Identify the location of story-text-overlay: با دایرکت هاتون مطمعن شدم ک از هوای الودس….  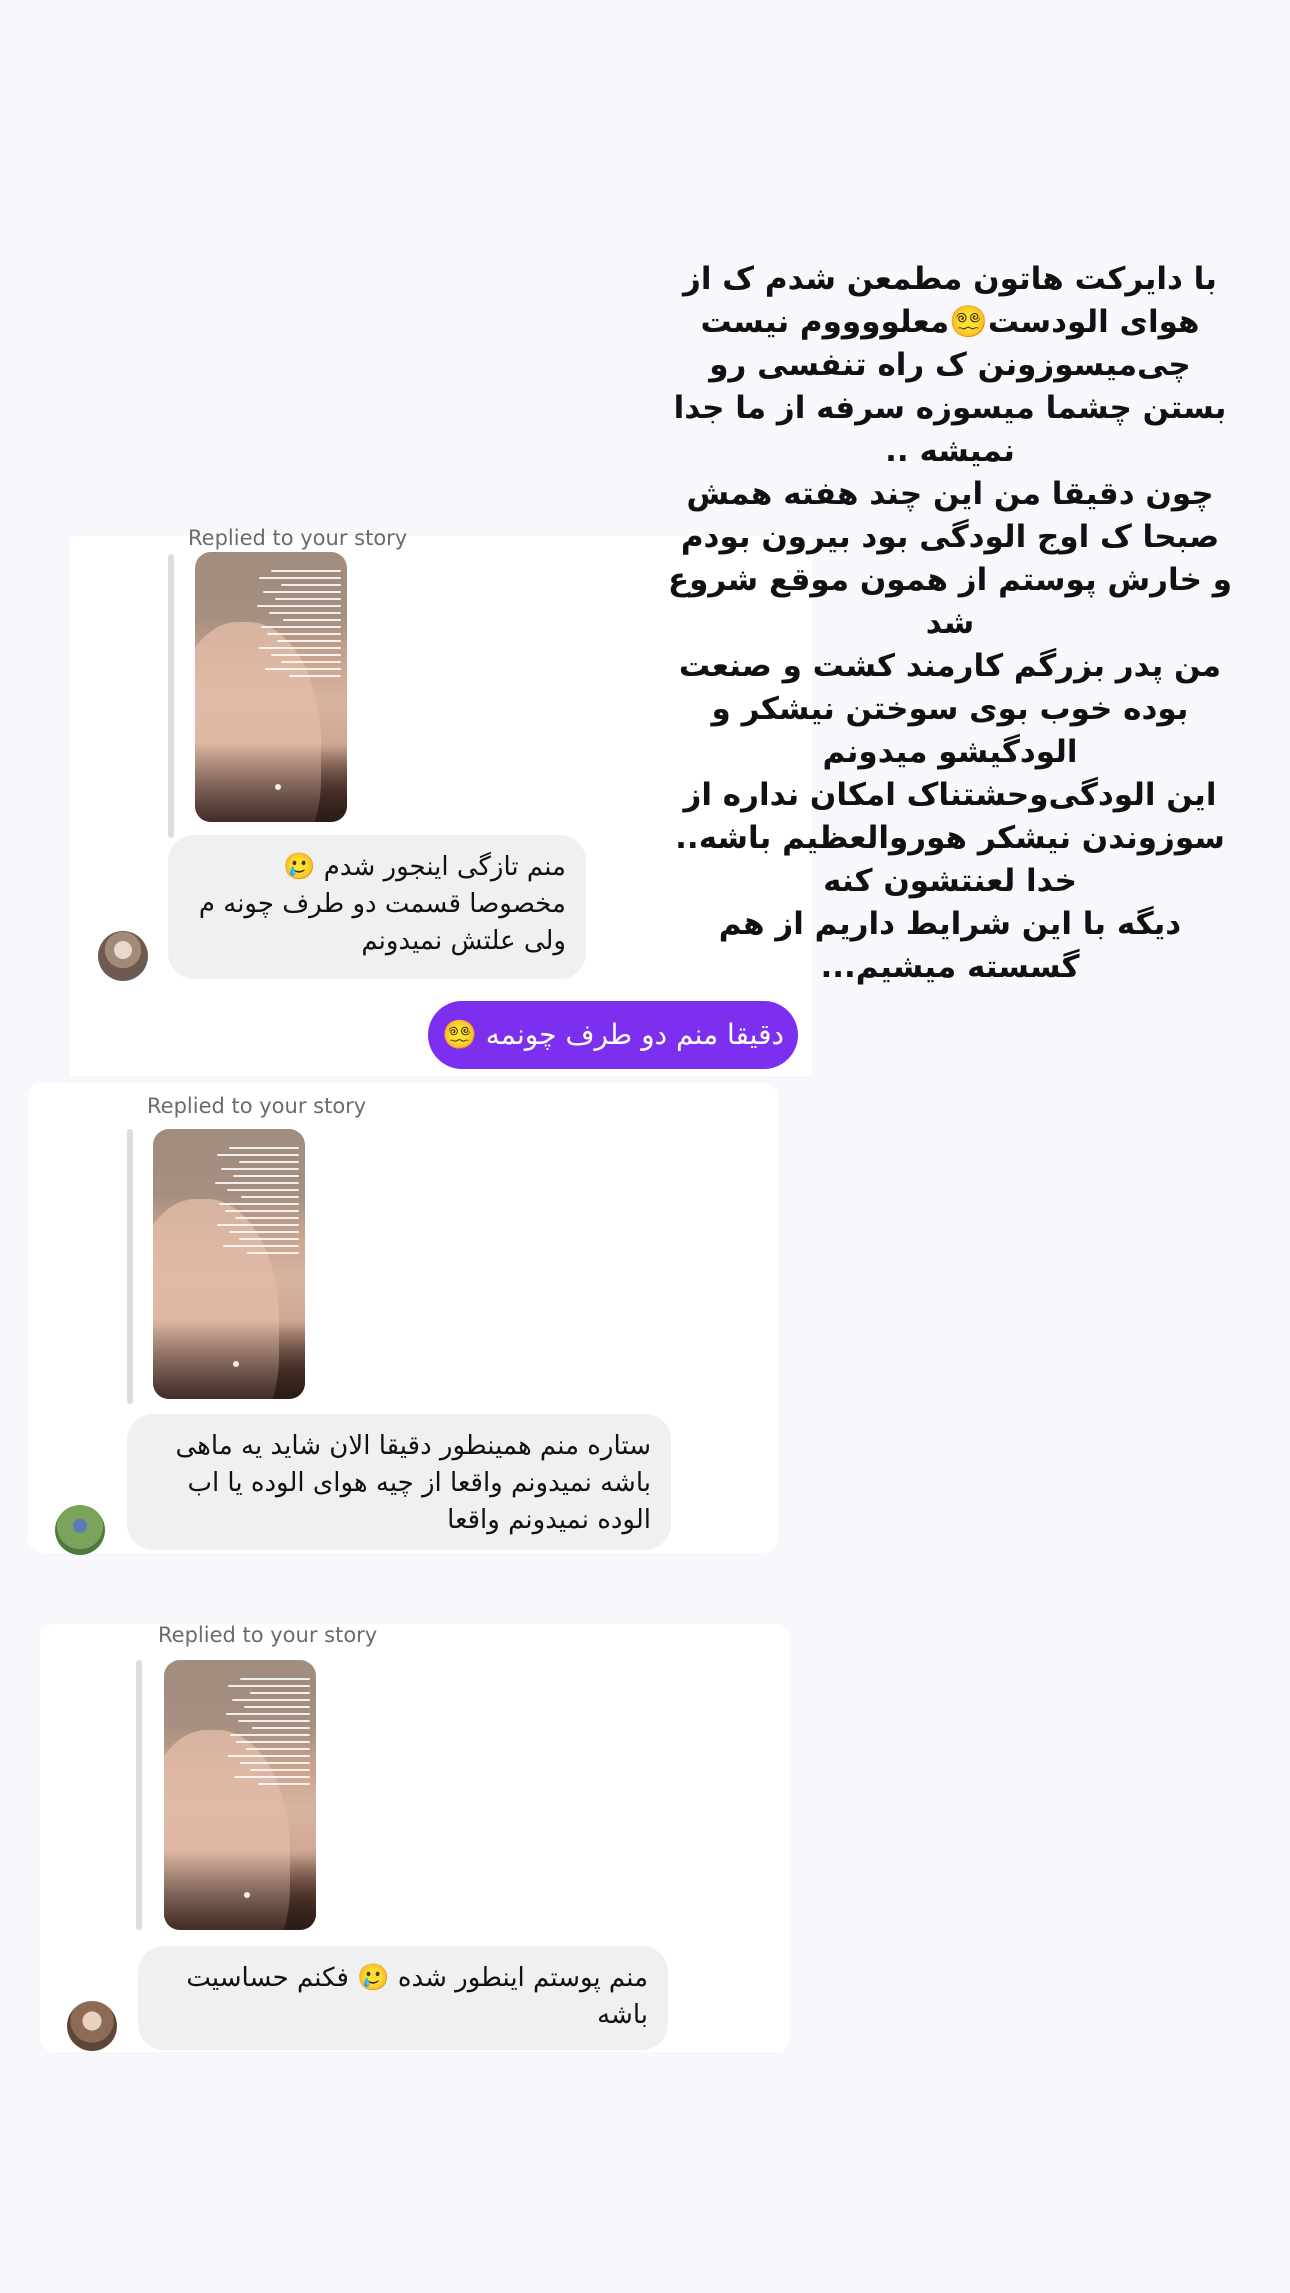
(950, 623).